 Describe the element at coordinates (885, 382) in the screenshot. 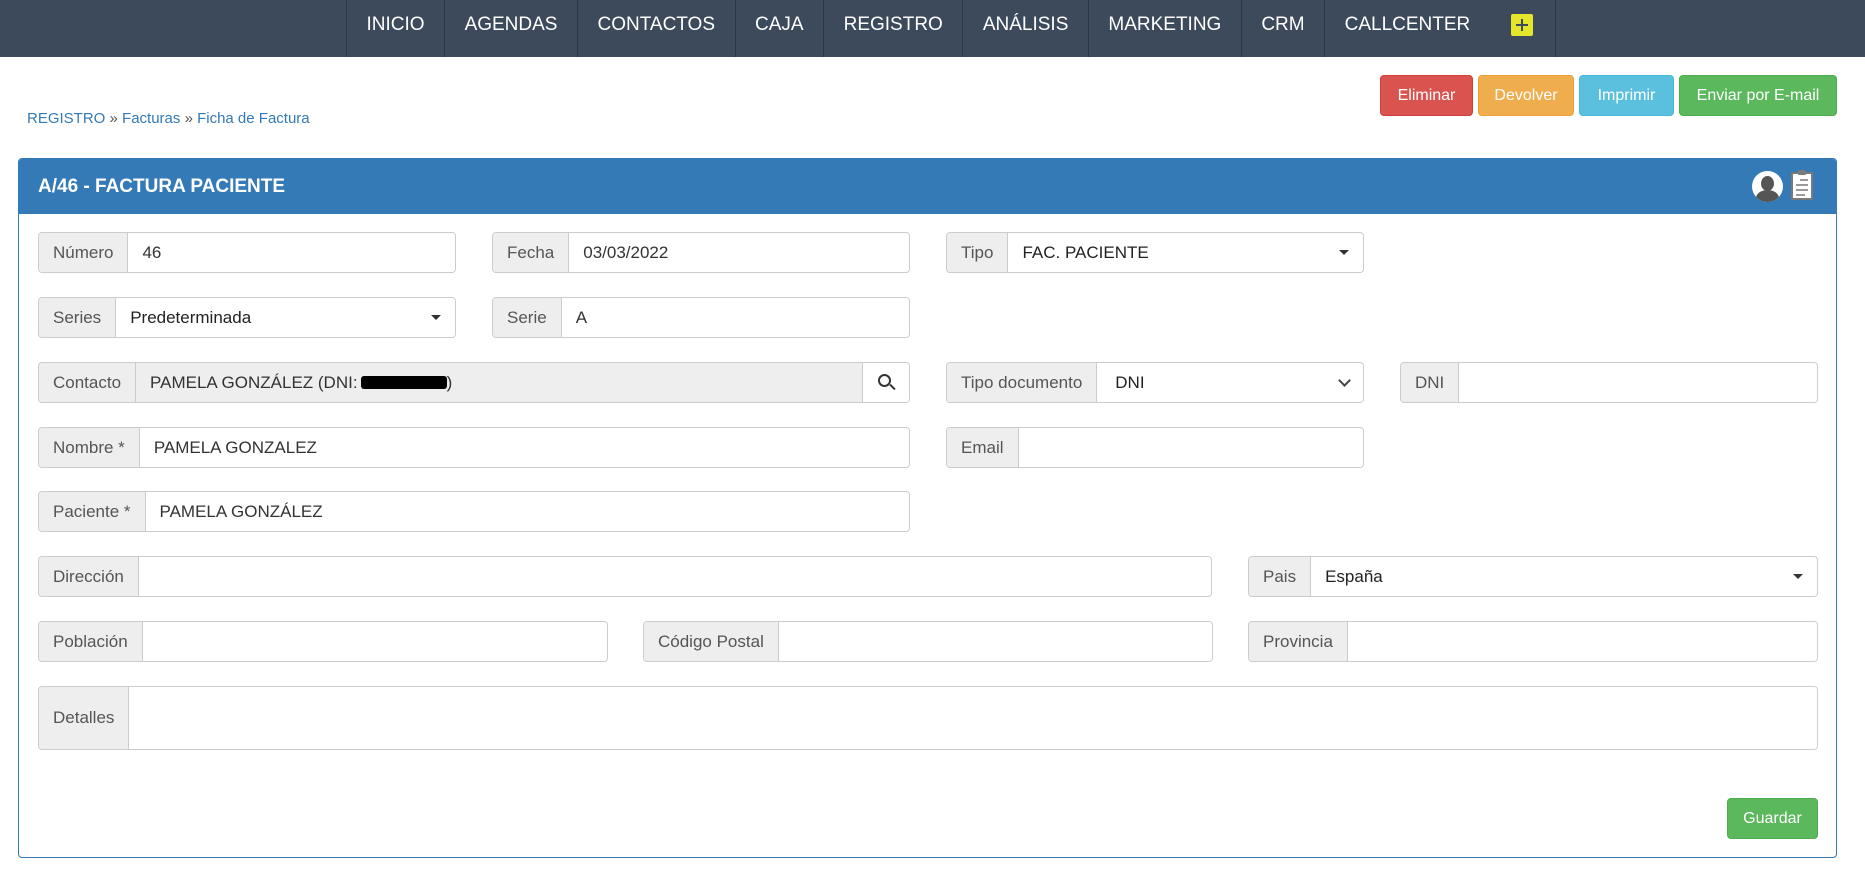

I see `contact-search-button` at that location.